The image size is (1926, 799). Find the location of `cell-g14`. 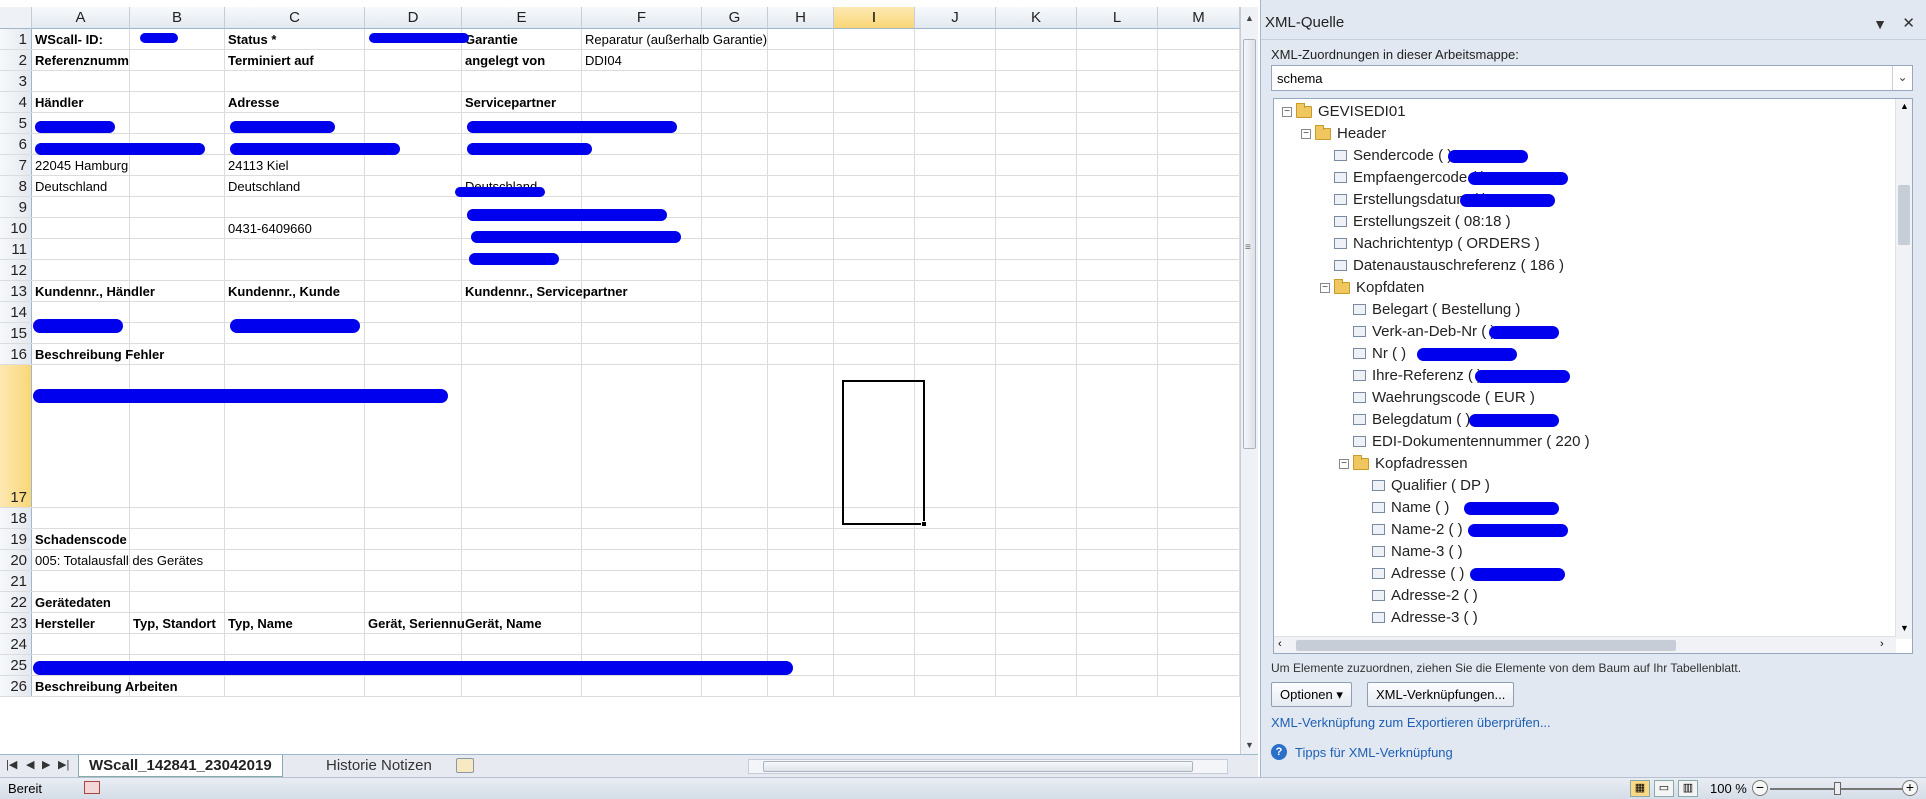

cell-g14 is located at coordinates (735, 312).